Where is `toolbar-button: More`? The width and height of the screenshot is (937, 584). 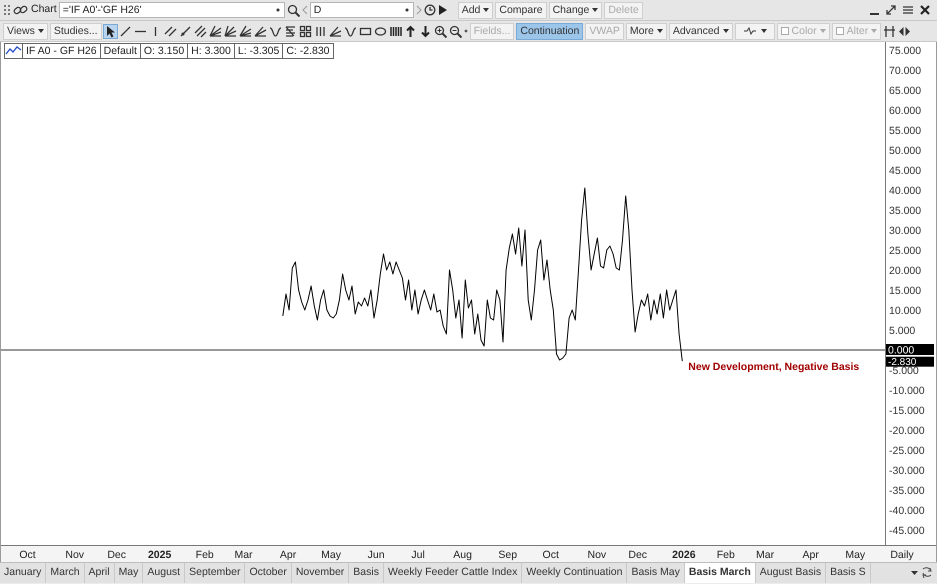 toolbar-button: More is located at coordinates (646, 31).